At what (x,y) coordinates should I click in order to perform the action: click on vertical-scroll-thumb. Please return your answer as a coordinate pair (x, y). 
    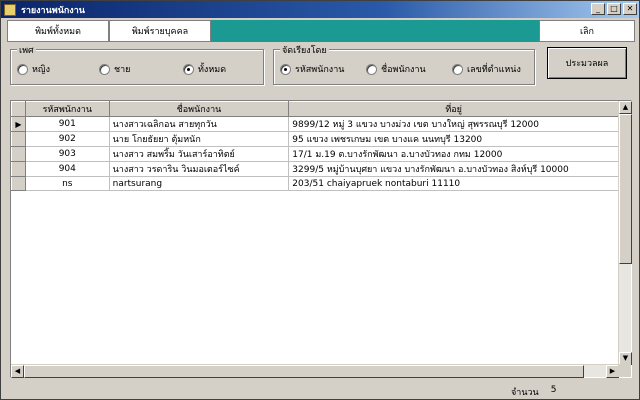
    Looking at the image, I should click on (625, 189).